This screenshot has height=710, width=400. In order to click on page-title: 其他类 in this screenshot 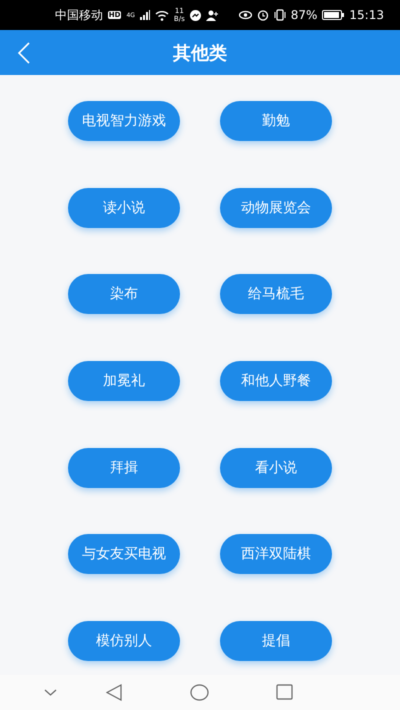, I will do `click(200, 53)`.